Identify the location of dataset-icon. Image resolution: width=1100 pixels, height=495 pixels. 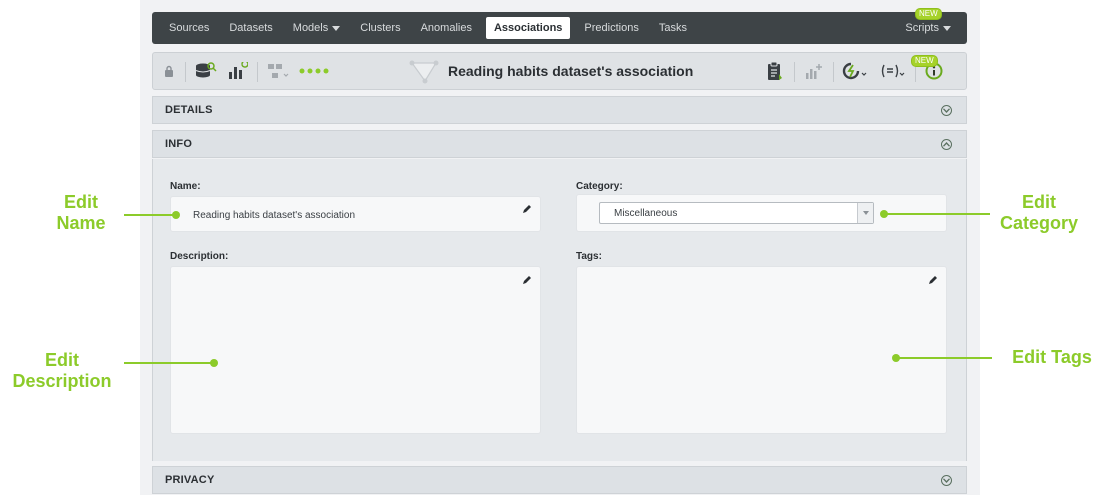
(206, 71).